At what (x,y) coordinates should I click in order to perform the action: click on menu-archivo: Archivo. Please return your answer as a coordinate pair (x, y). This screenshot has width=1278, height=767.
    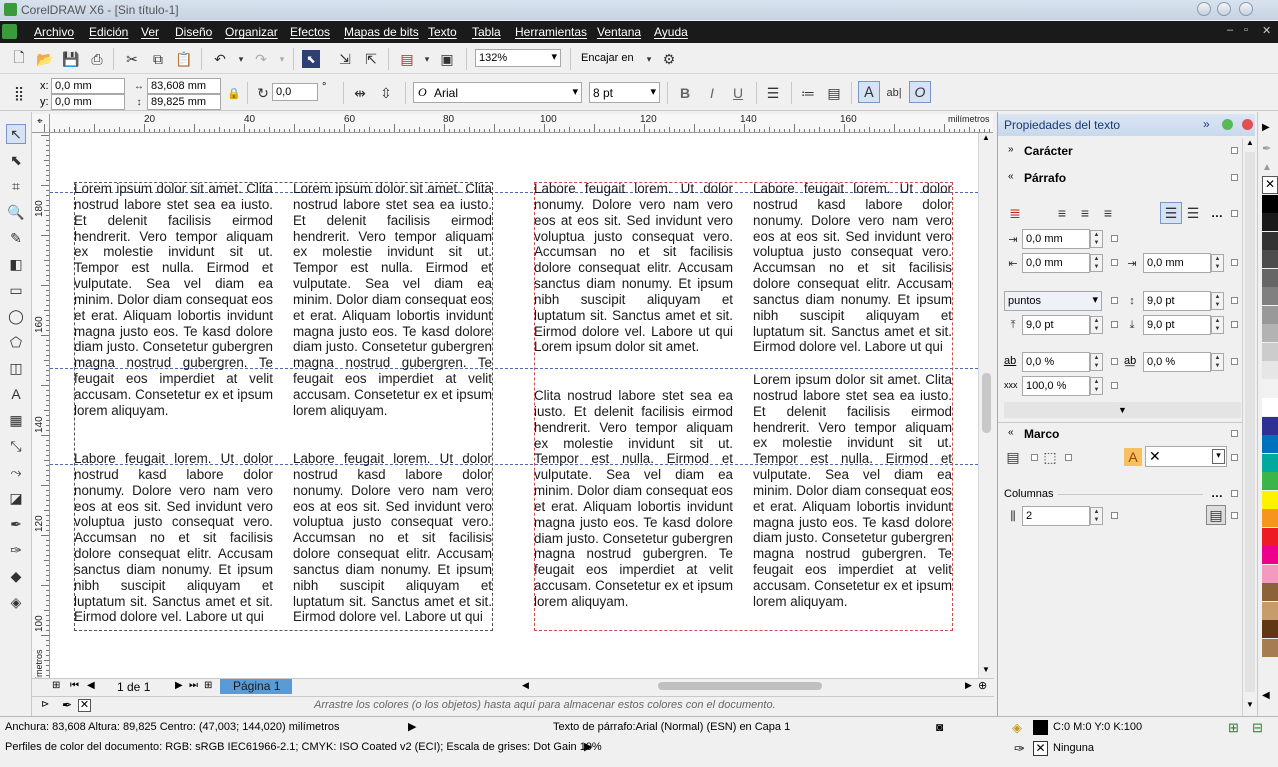
    Looking at the image, I should click on (54, 32).